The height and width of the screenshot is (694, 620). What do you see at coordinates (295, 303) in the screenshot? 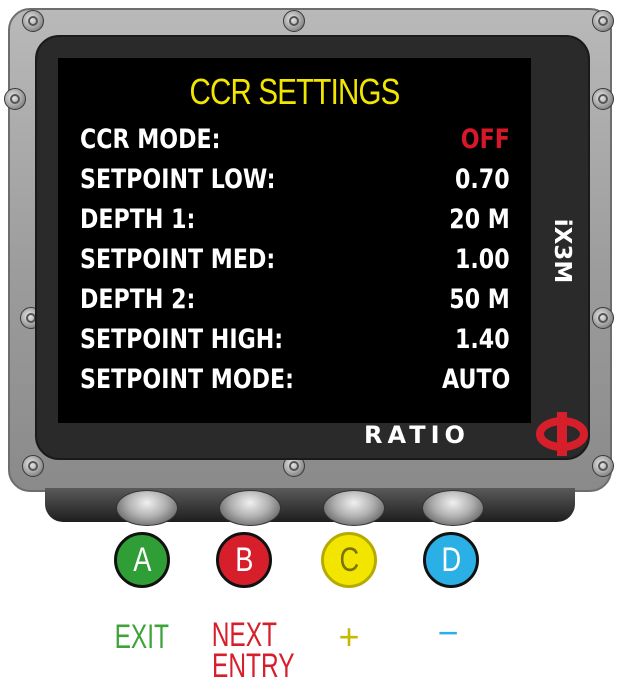
I see `setting-row-depth-2: DEPTH 2: 50 M` at bounding box center [295, 303].